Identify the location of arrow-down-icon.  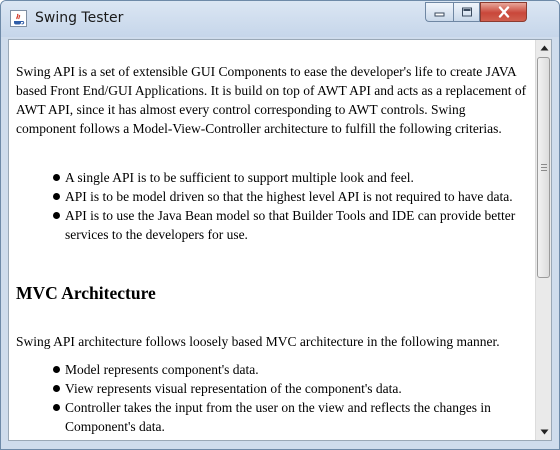
(544, 432).